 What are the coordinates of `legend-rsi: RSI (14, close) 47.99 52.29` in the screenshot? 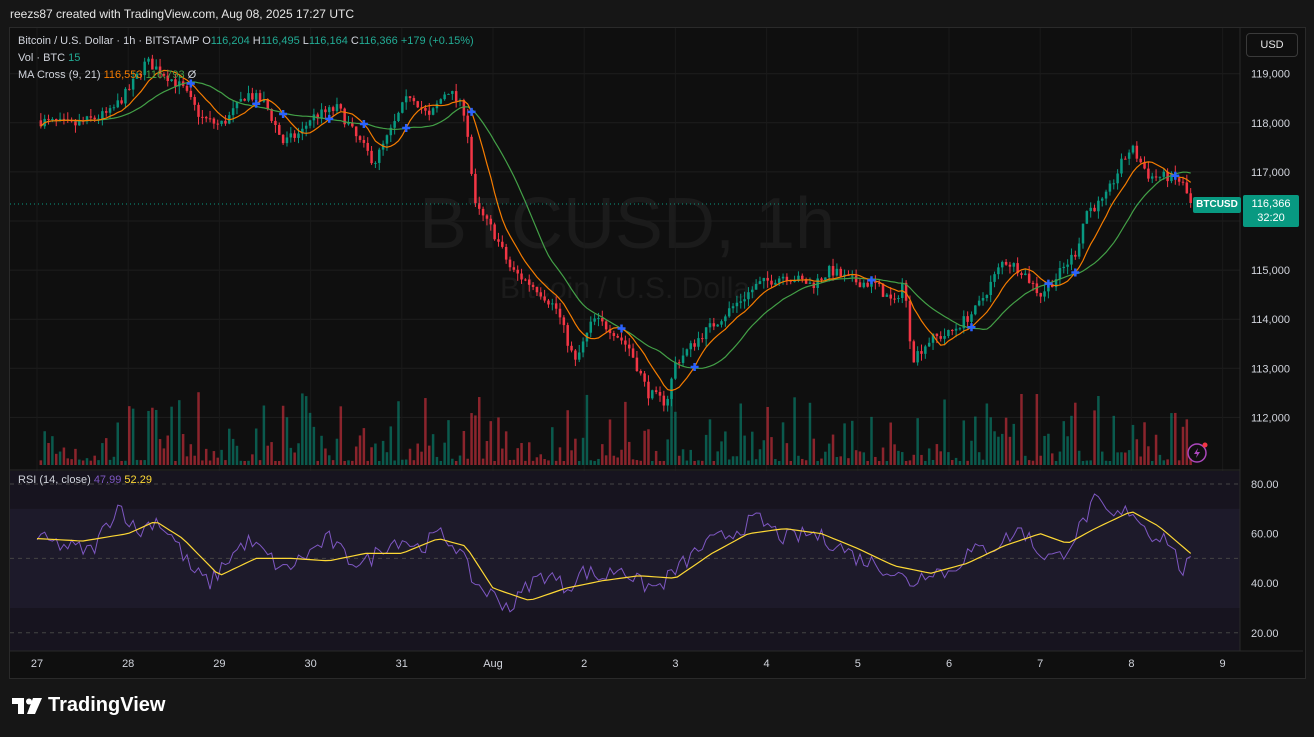 It's located at (85, 480).